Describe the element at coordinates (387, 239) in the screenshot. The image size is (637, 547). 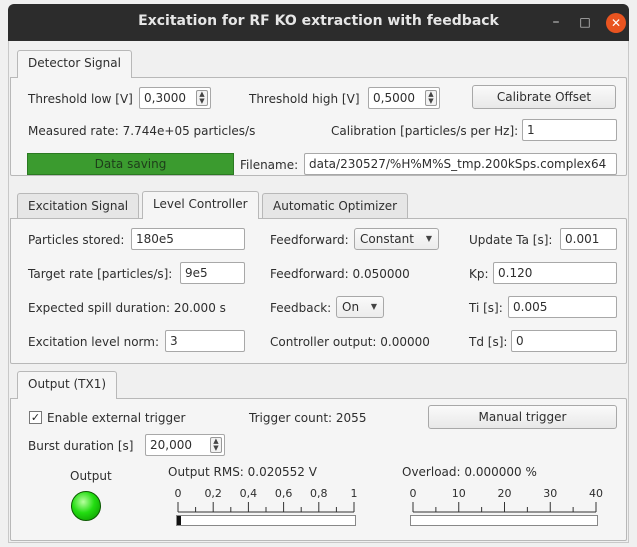
I see `feedforward-mode: Constant` at that location.